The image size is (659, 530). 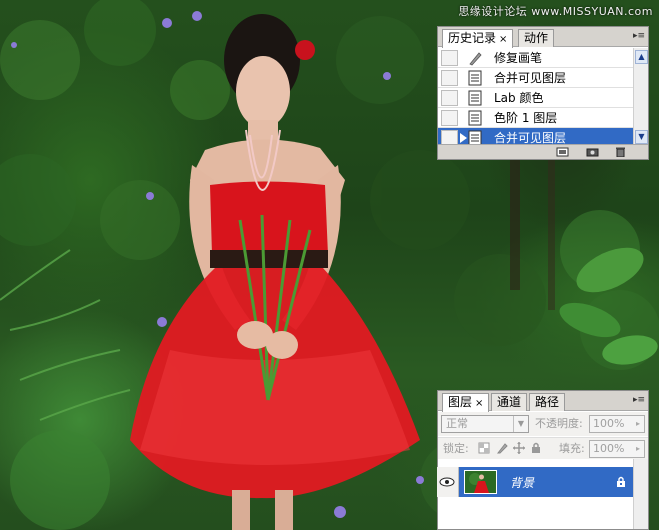 What do you see at coordinates (472, 38) in the screenshot?
I see `tab-history-label: 历史记录` at bounding box center [472, 38].